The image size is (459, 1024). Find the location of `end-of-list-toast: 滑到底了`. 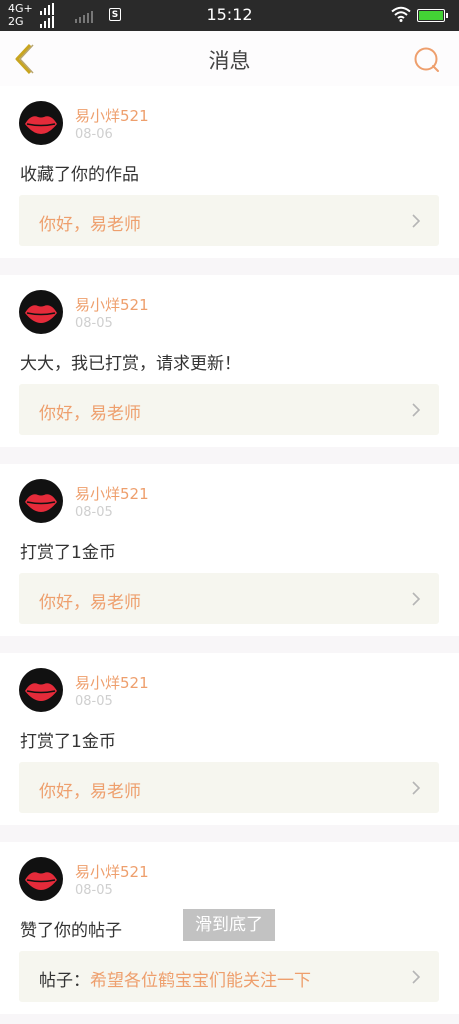

end-of-list-toast: 滑到底了 is located at coordinates (229, 925).